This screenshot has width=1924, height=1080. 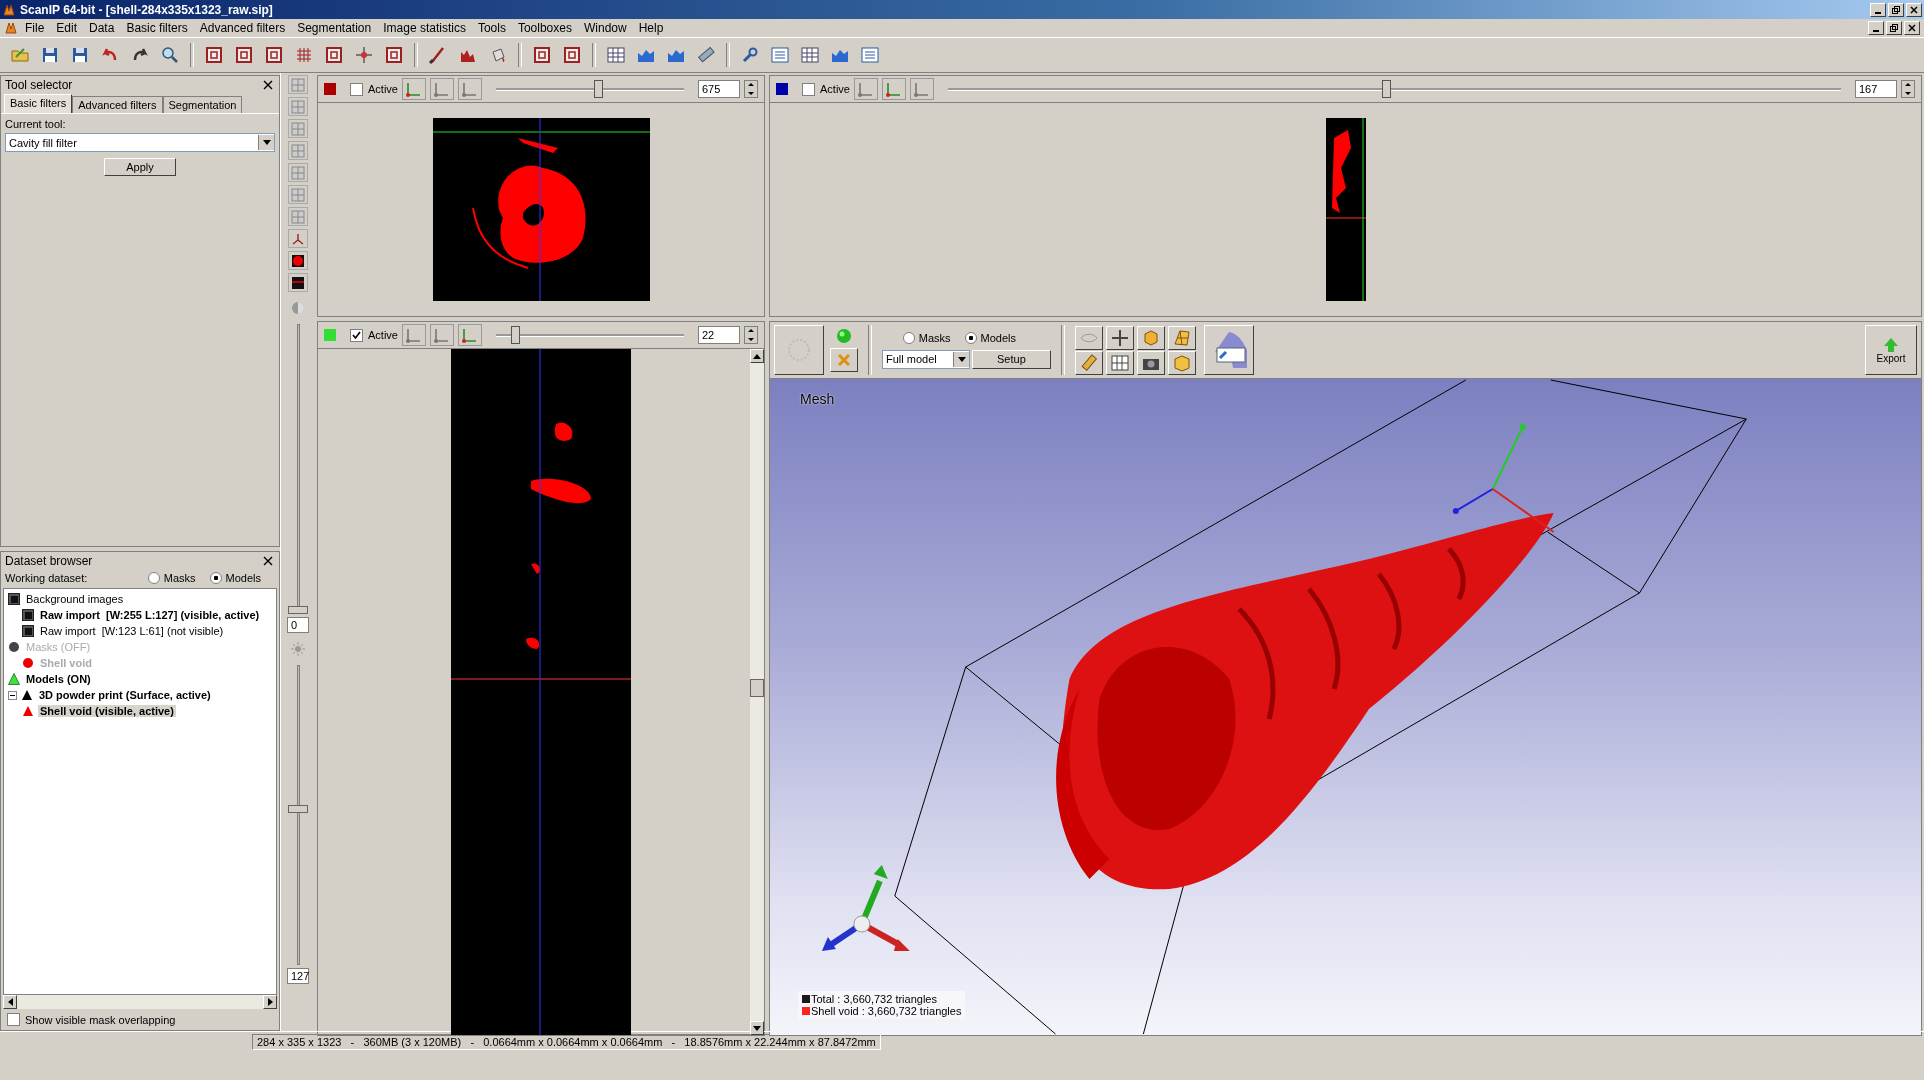 I want to click on move-icon, so click(x=1119, y=337).